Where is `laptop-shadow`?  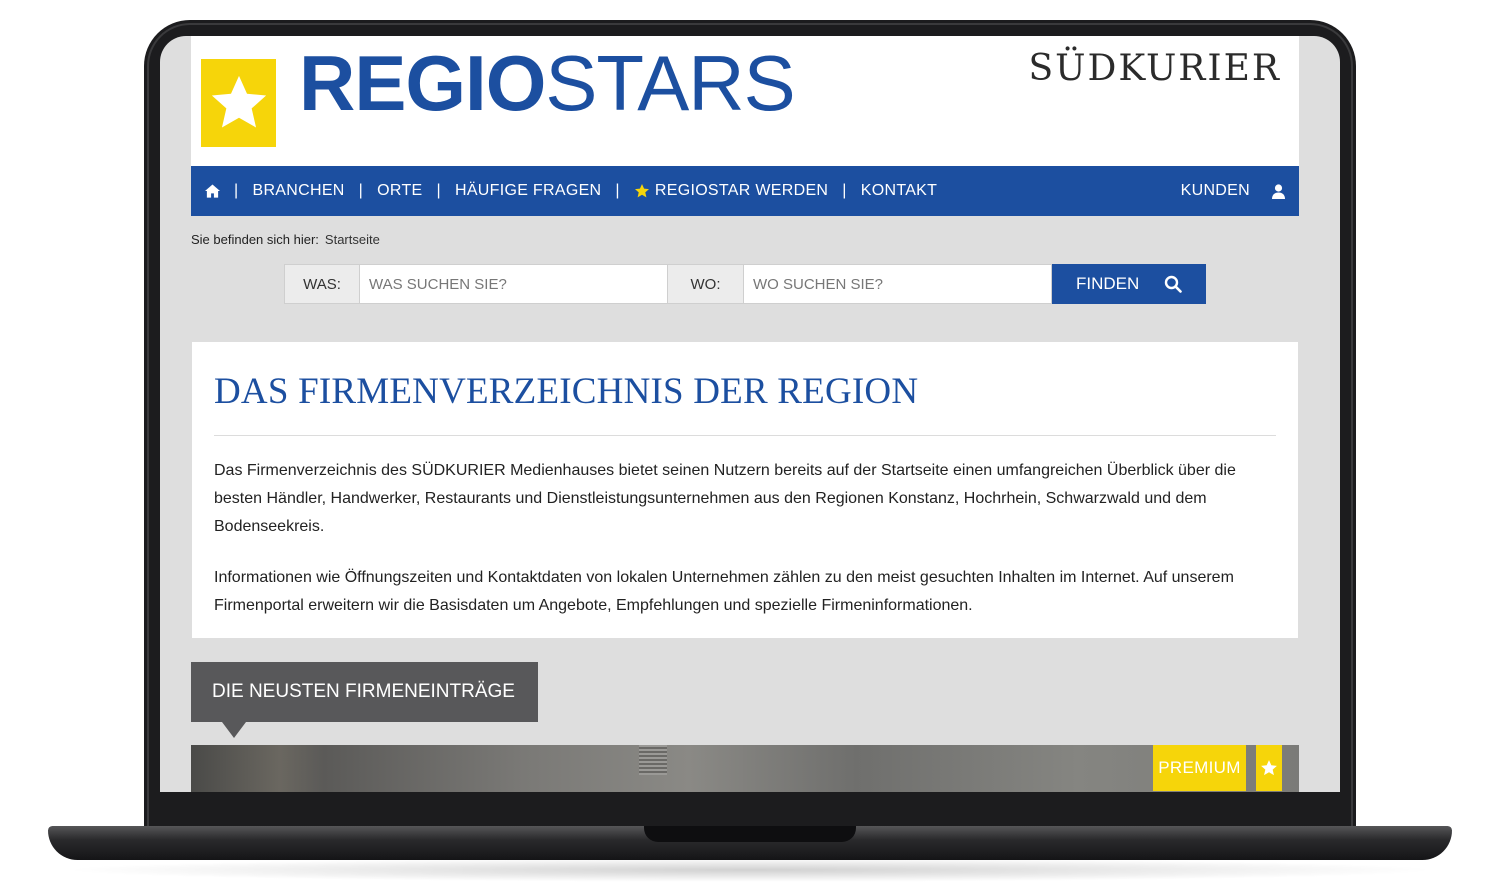 laptop-shadow is located at coordinates (750, 870).